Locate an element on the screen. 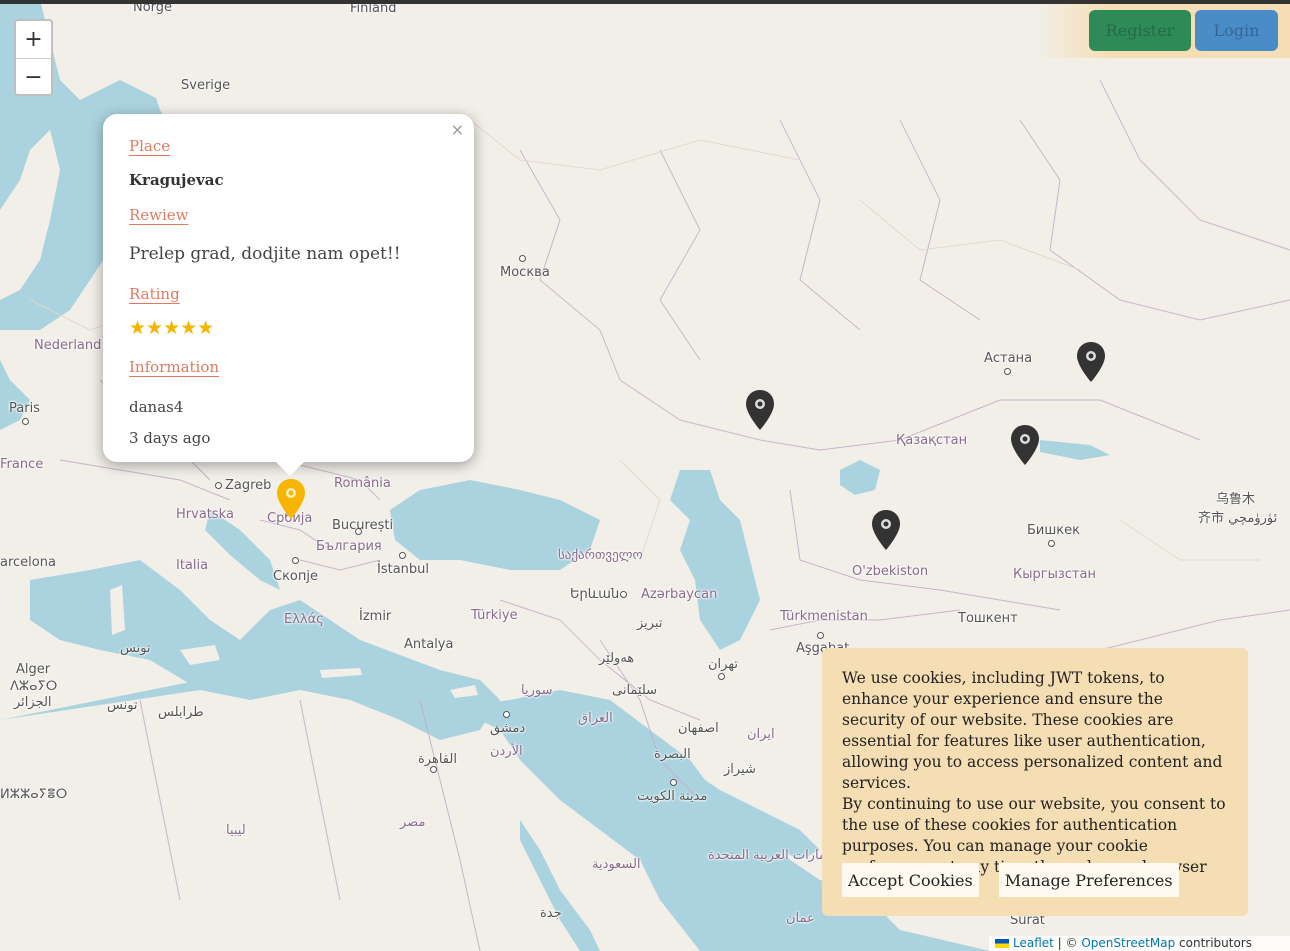  map-label-bucuresti: București is located at coordinates (363, 525).